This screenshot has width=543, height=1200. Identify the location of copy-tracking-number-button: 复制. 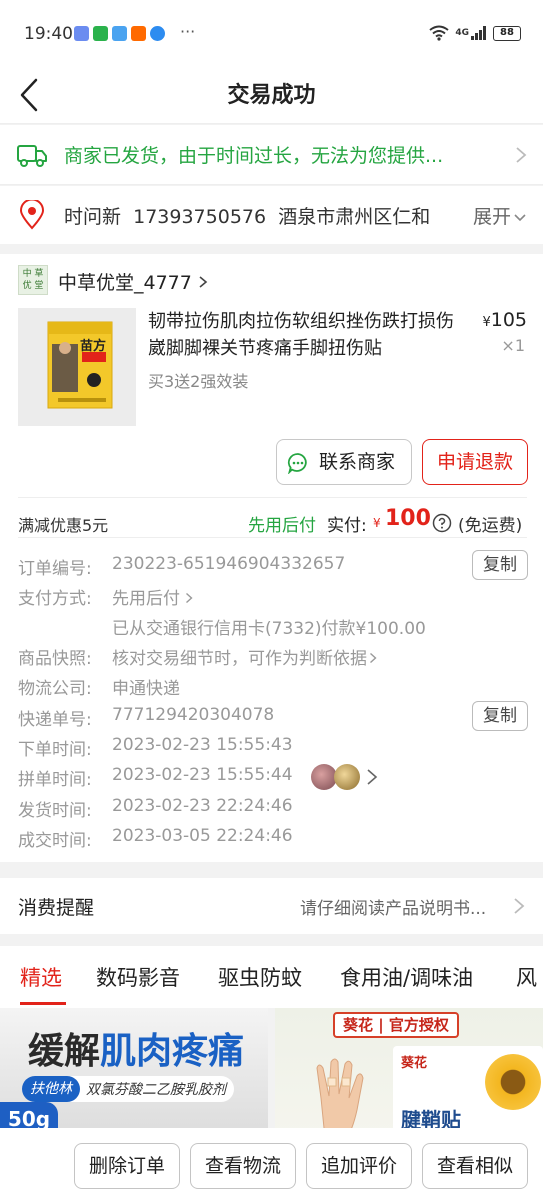
(500, 716).